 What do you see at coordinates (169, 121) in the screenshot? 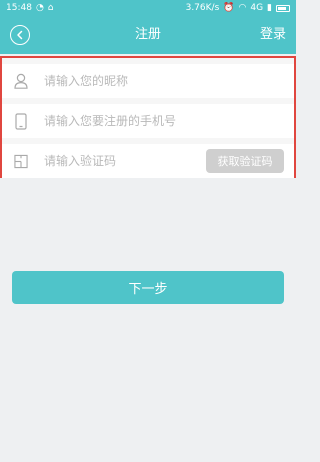
I see `phone-input` at bounding box center [169, 121].